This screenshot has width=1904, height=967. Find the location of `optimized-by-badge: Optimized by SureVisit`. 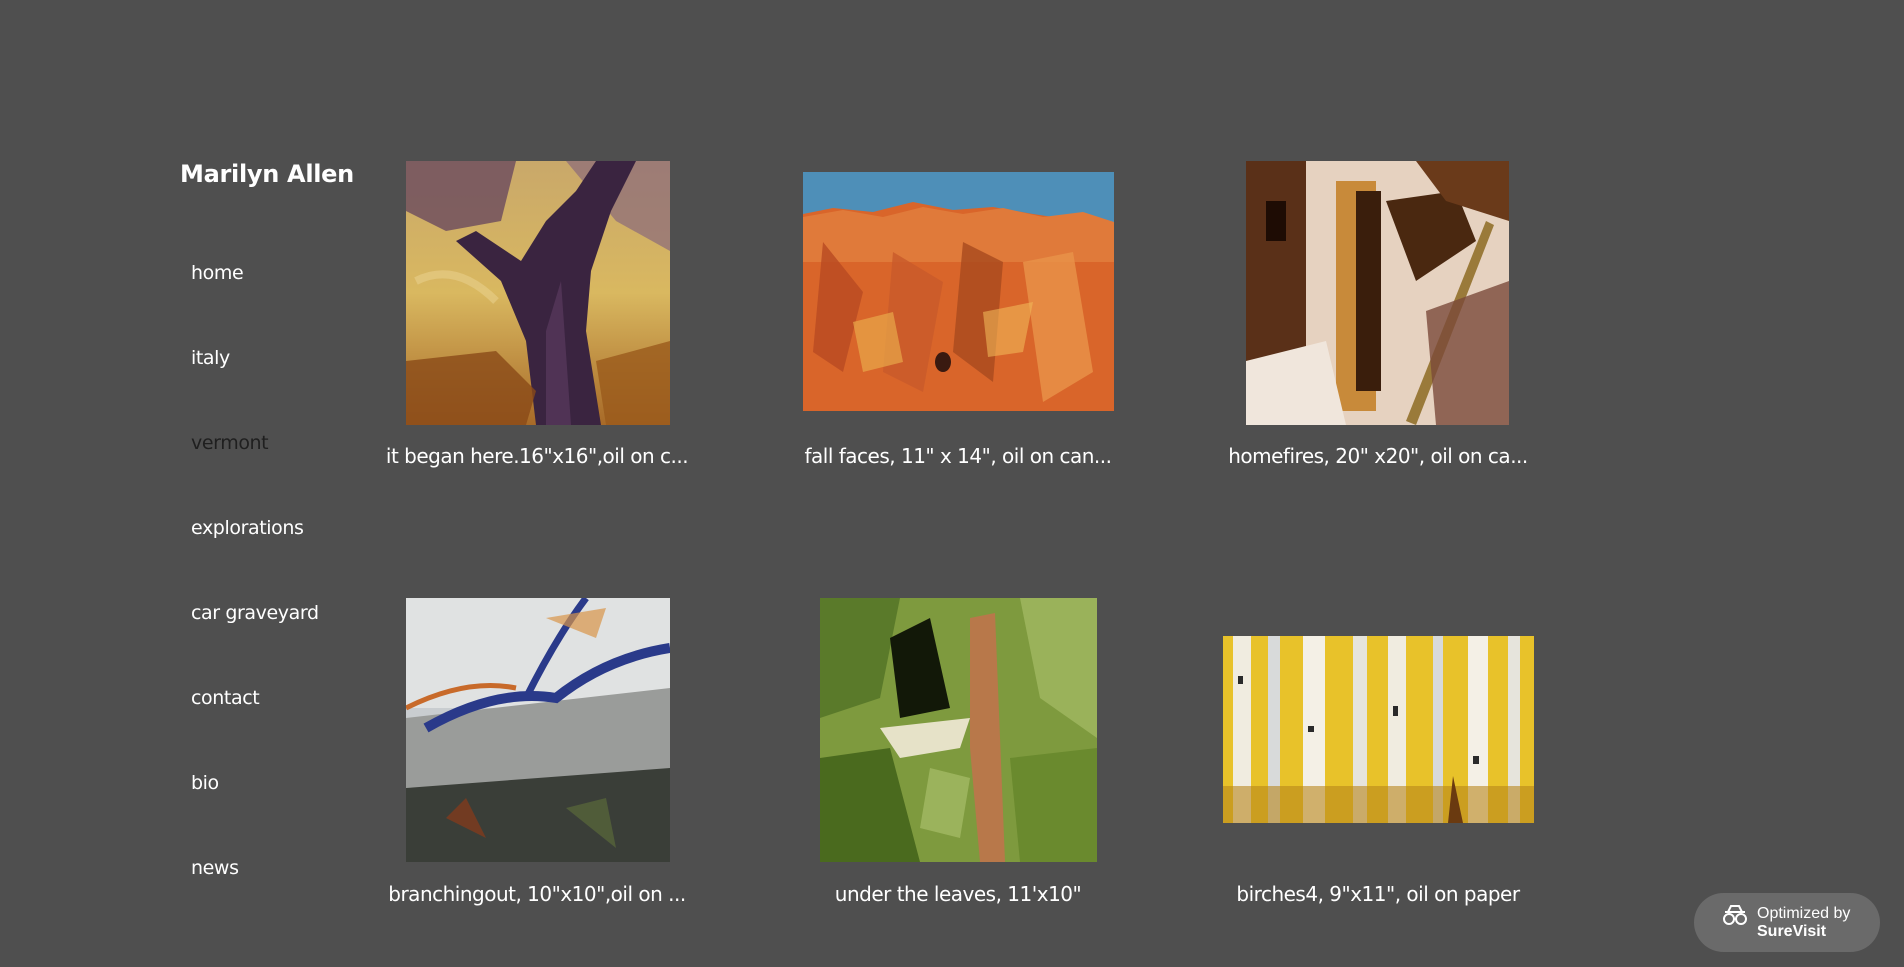

optimized-by-badge: Optimized by SureVisit is located at coordinates (1787, 922).